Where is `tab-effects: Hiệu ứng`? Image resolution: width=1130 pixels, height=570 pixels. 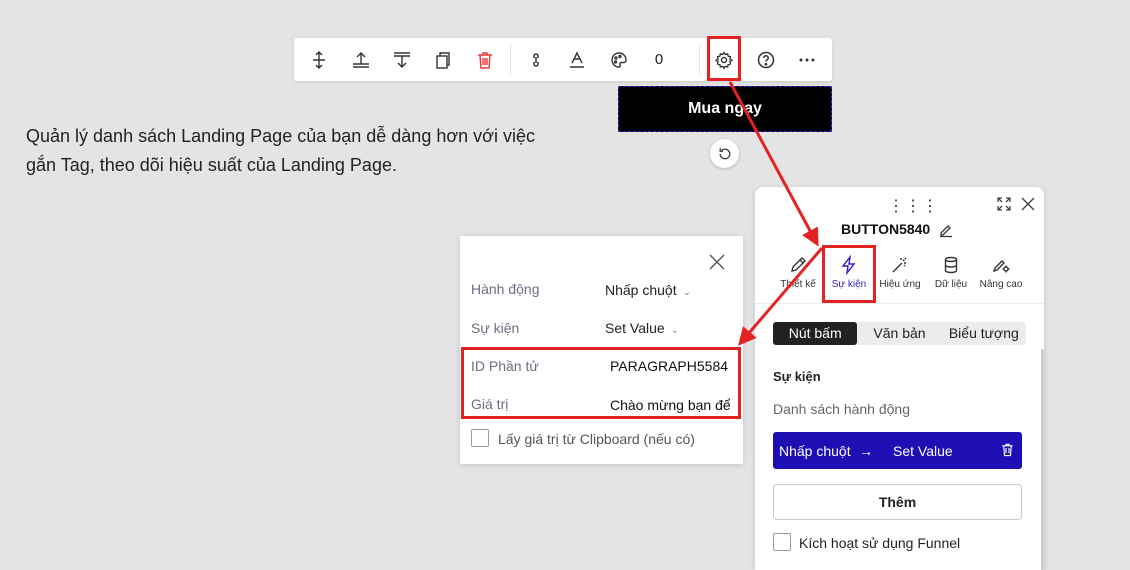
tab-effects: Hiệu ứng is located at coordinates (900, 272).